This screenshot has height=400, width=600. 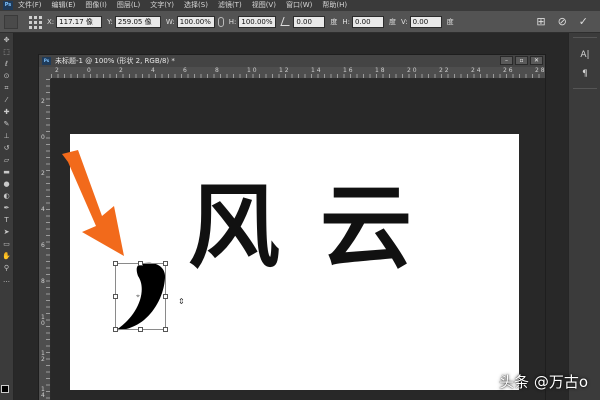 What do you see at coordinates (7, 100) in the screenshot?
I see `eyedropper-tool-icon: ⁄` at bounding box center [7, 100].